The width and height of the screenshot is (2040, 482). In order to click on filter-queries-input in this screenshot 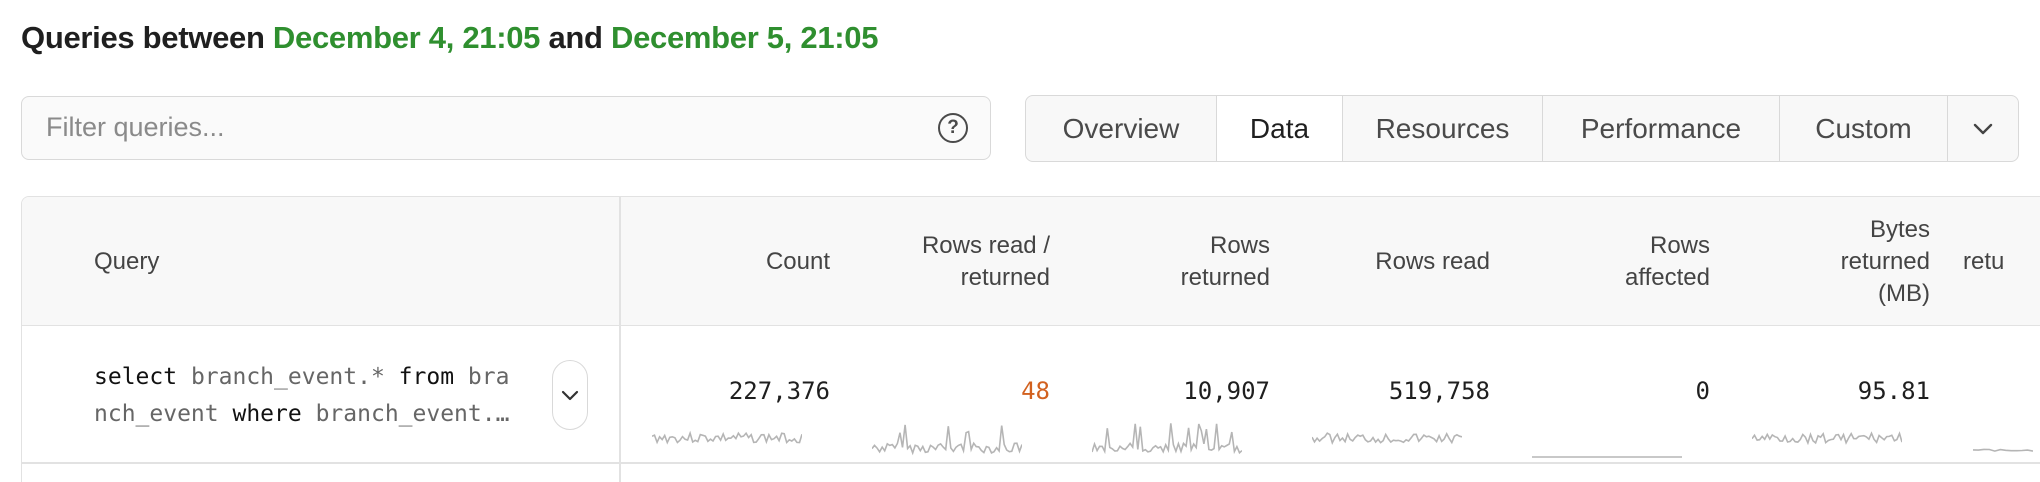, I will do `click(486, 127)`.